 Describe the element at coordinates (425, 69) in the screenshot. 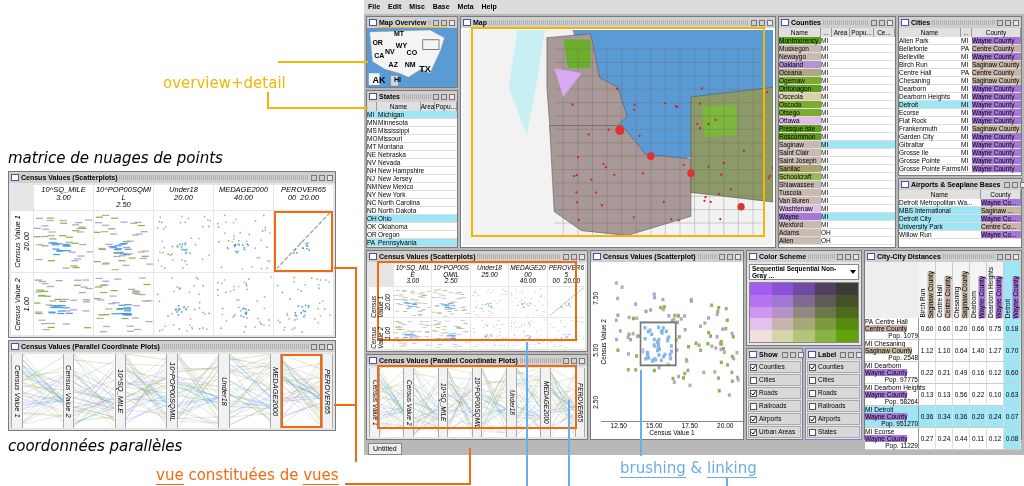

I see `state-label: TX` at that location.